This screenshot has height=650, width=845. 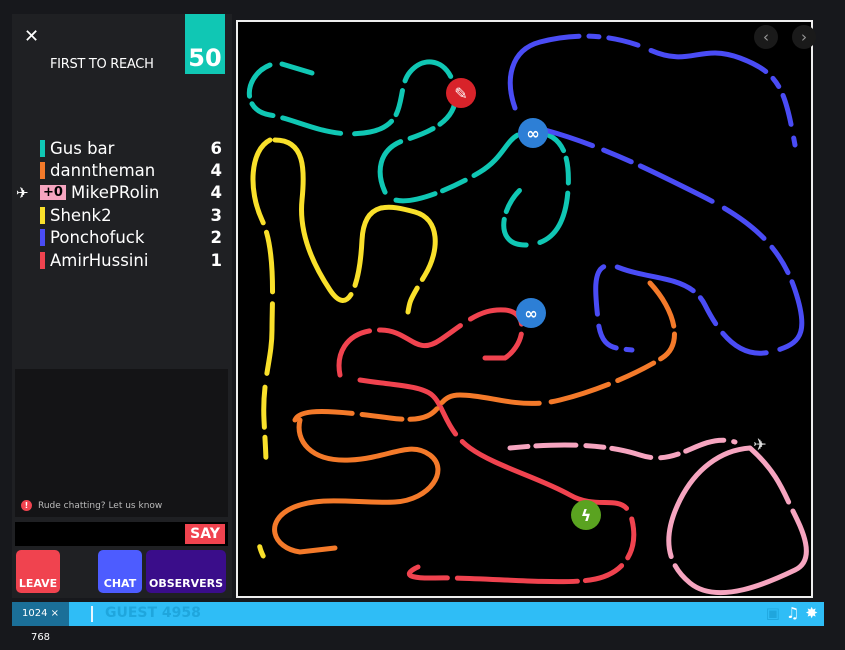 I want to click on player-row: danntheman 4, so click(x=131, y=170).